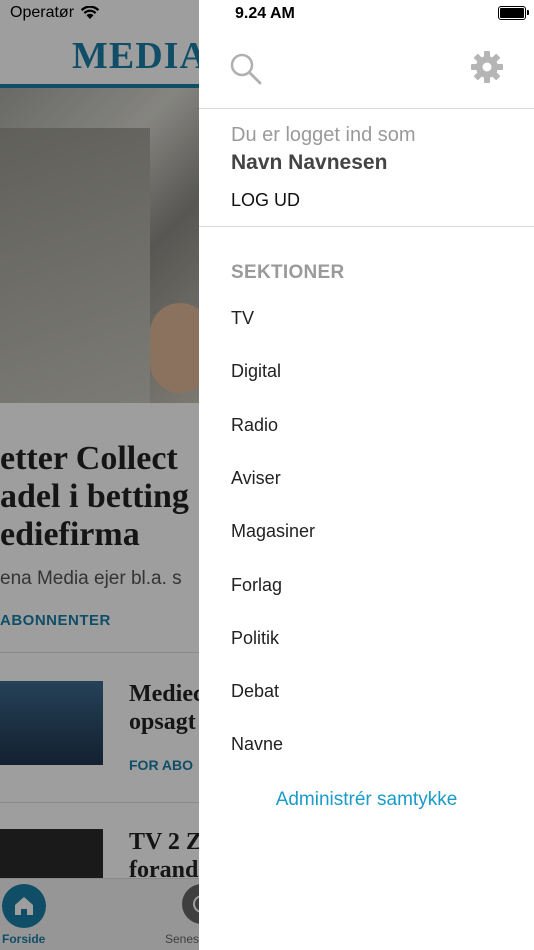 This screenshot has height=950, width=534. I want to click on battery-icon, so click(513, 13).